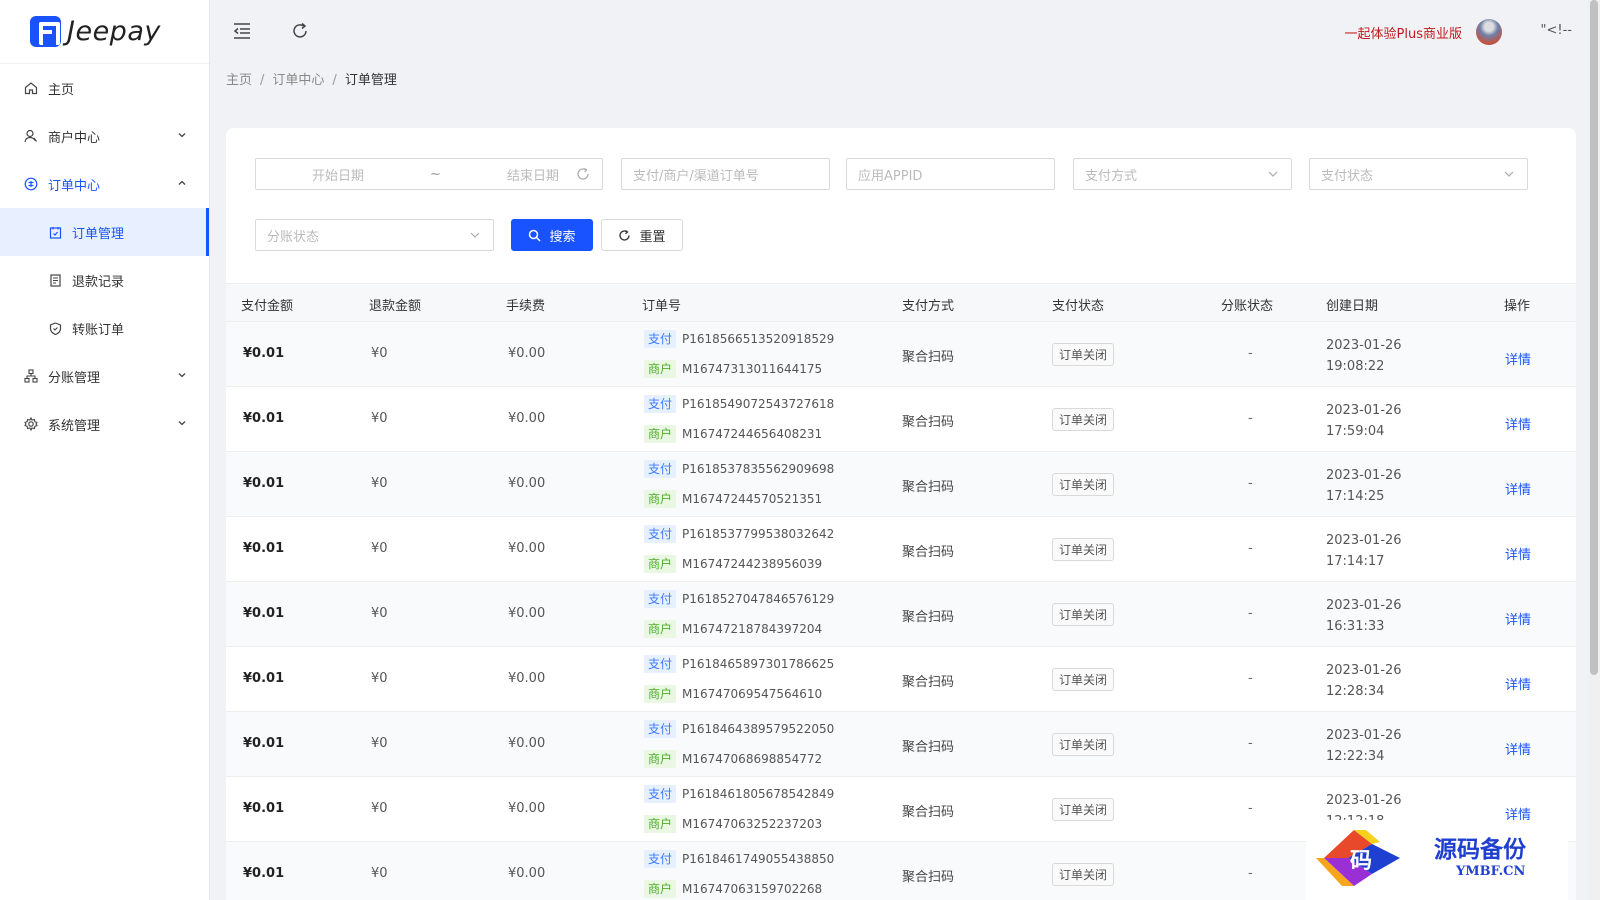  I want to click on page-scrollbar, so click(1594, 450).